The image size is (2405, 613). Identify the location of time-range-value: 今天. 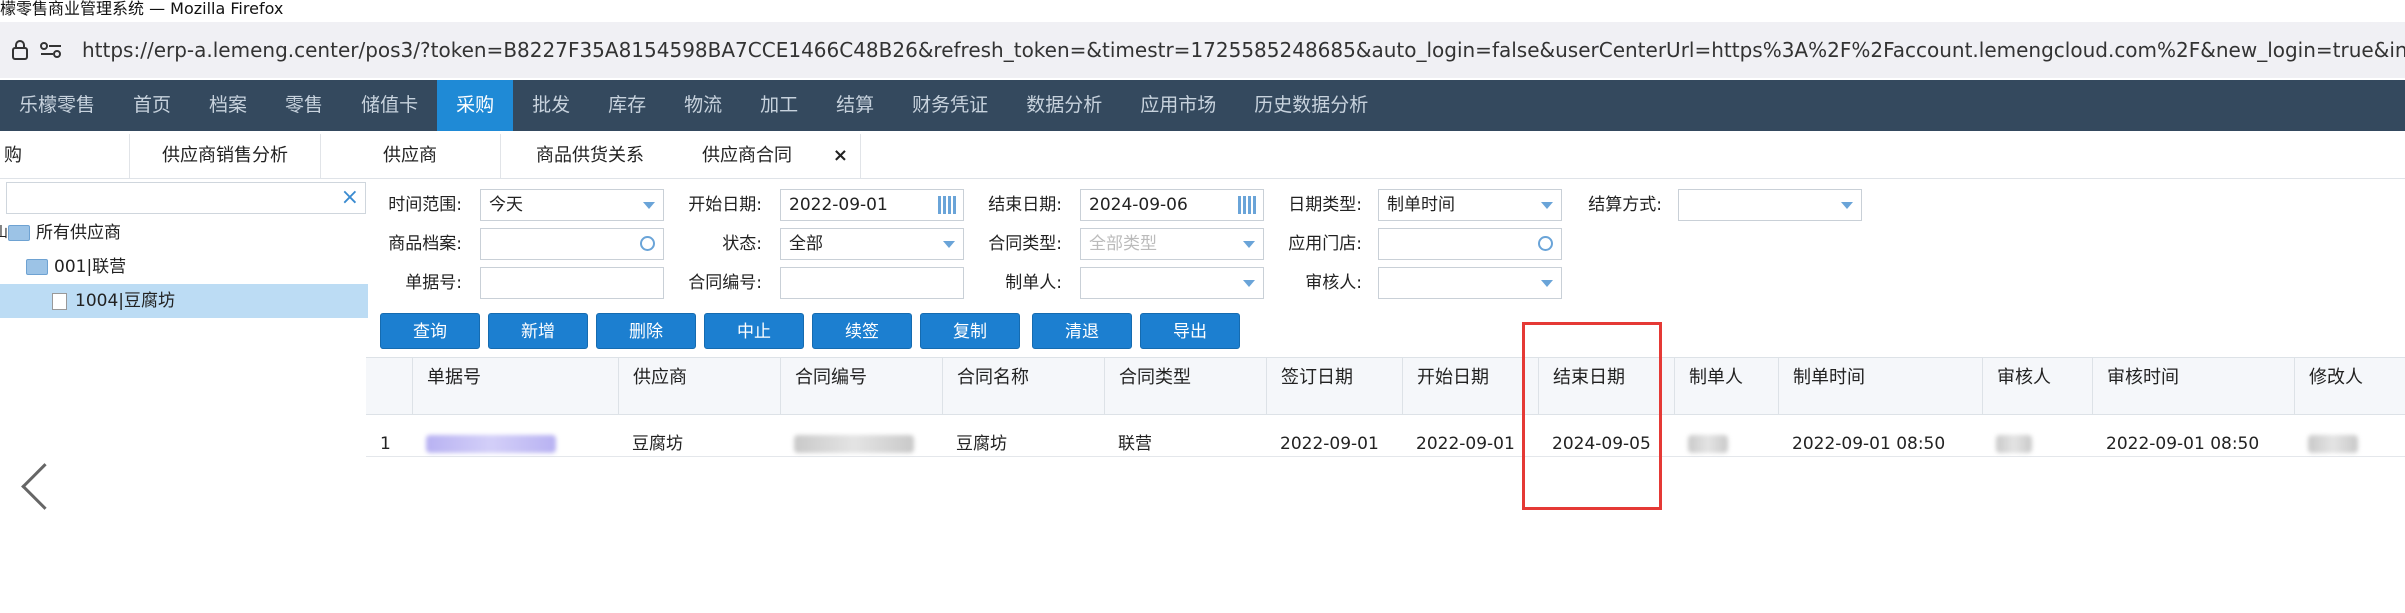
(506, 205).